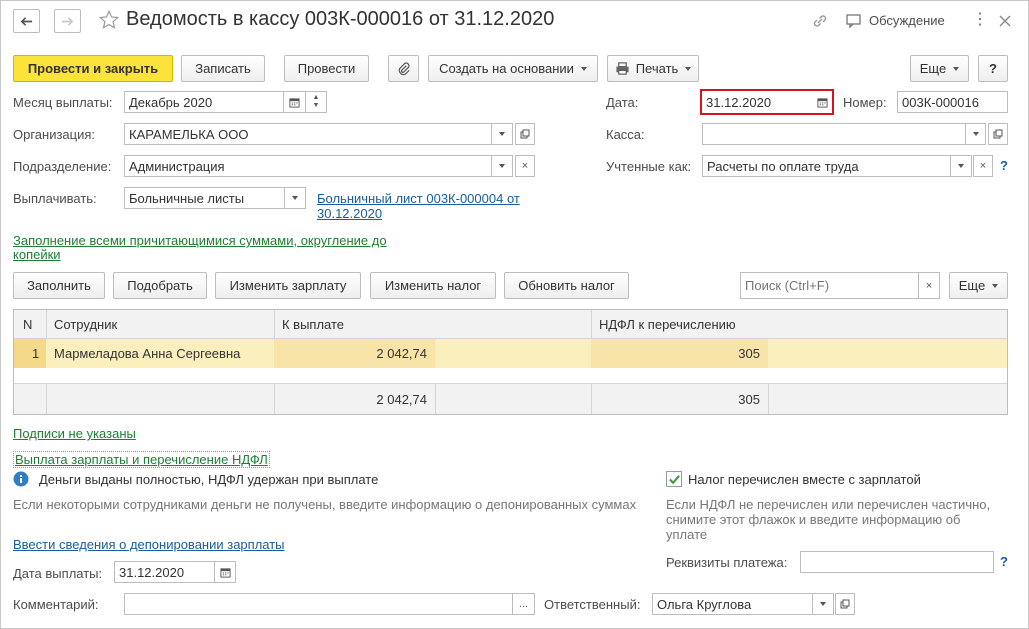  What do you see at coordinates (316, 98) in the screenshot?
I see `chevron-up-icon: ▲` at bounding box center [316, 98].